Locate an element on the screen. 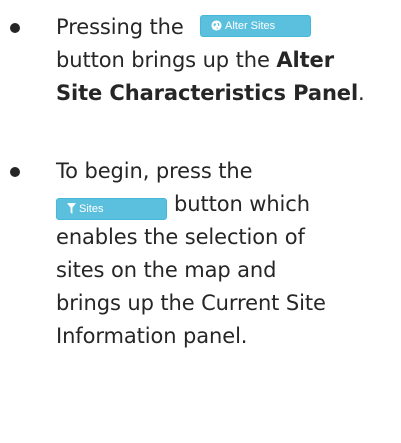 This screenshot has height=443, width=401. item1-line3-tail: . is located at coordinates (361, 93).